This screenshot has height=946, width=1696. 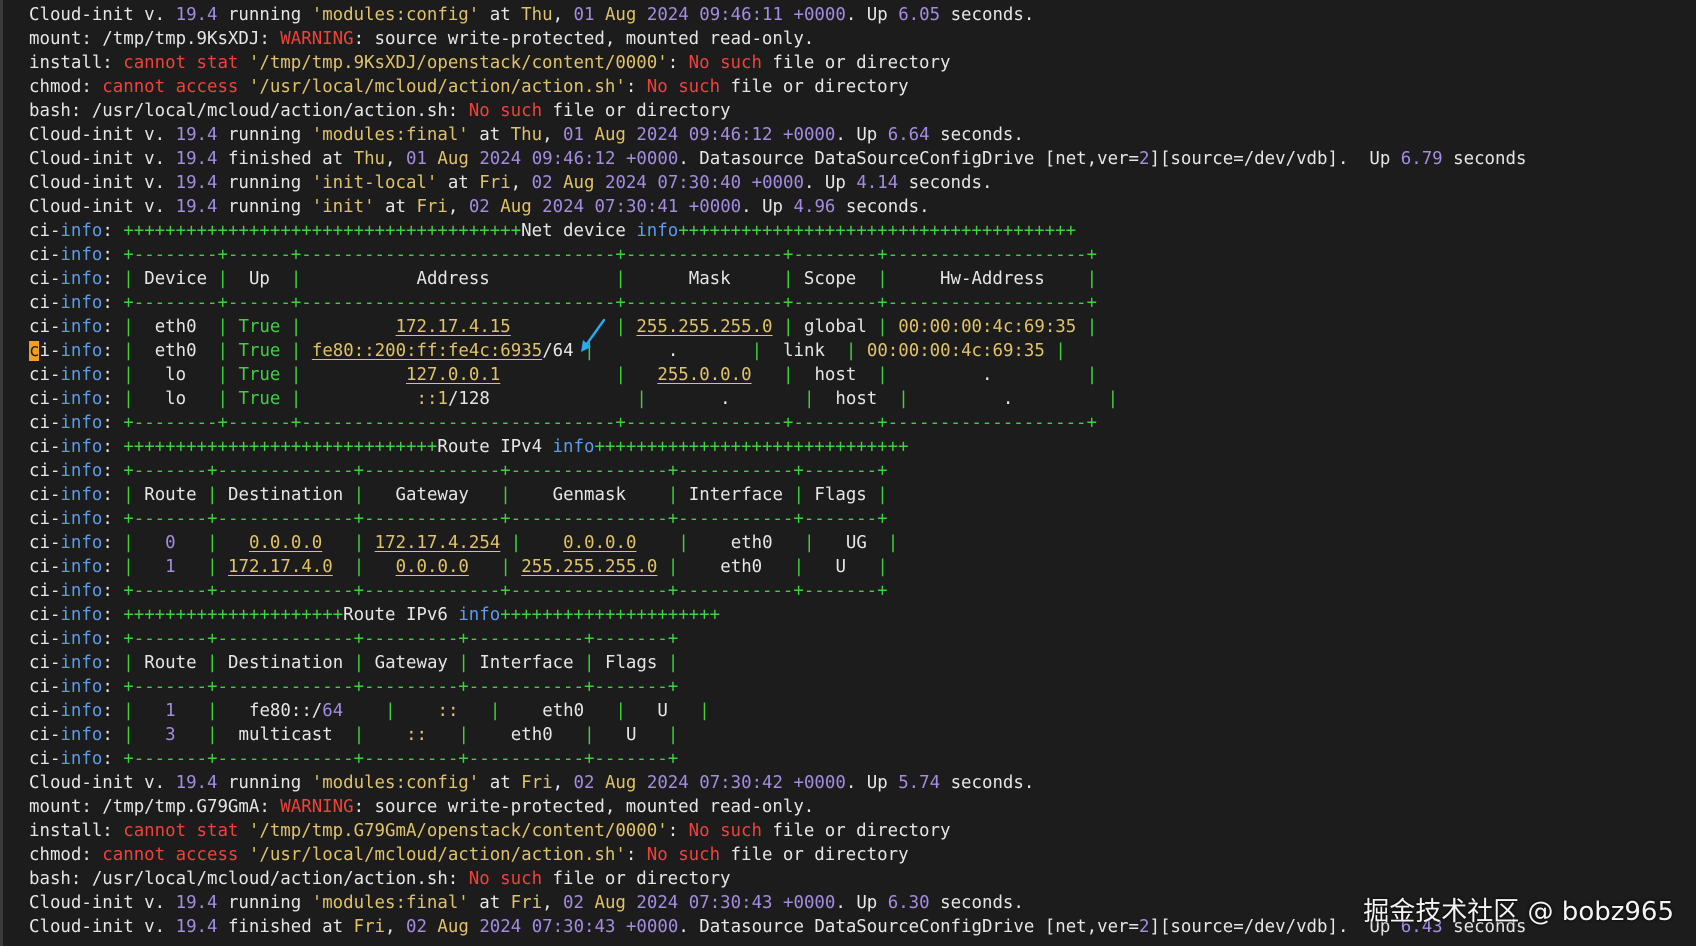 What do you see at coordinates (856, 399) in the screenshot?
I see `text-segment: host` at bounding box center [856, 399].